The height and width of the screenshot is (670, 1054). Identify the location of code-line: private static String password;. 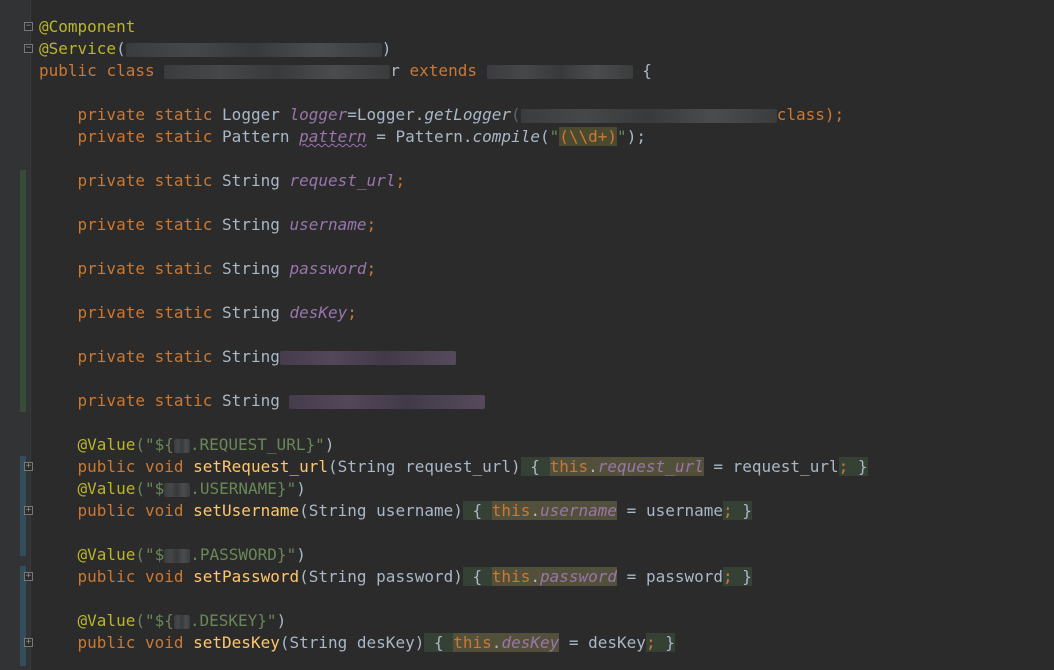
(208, 269).